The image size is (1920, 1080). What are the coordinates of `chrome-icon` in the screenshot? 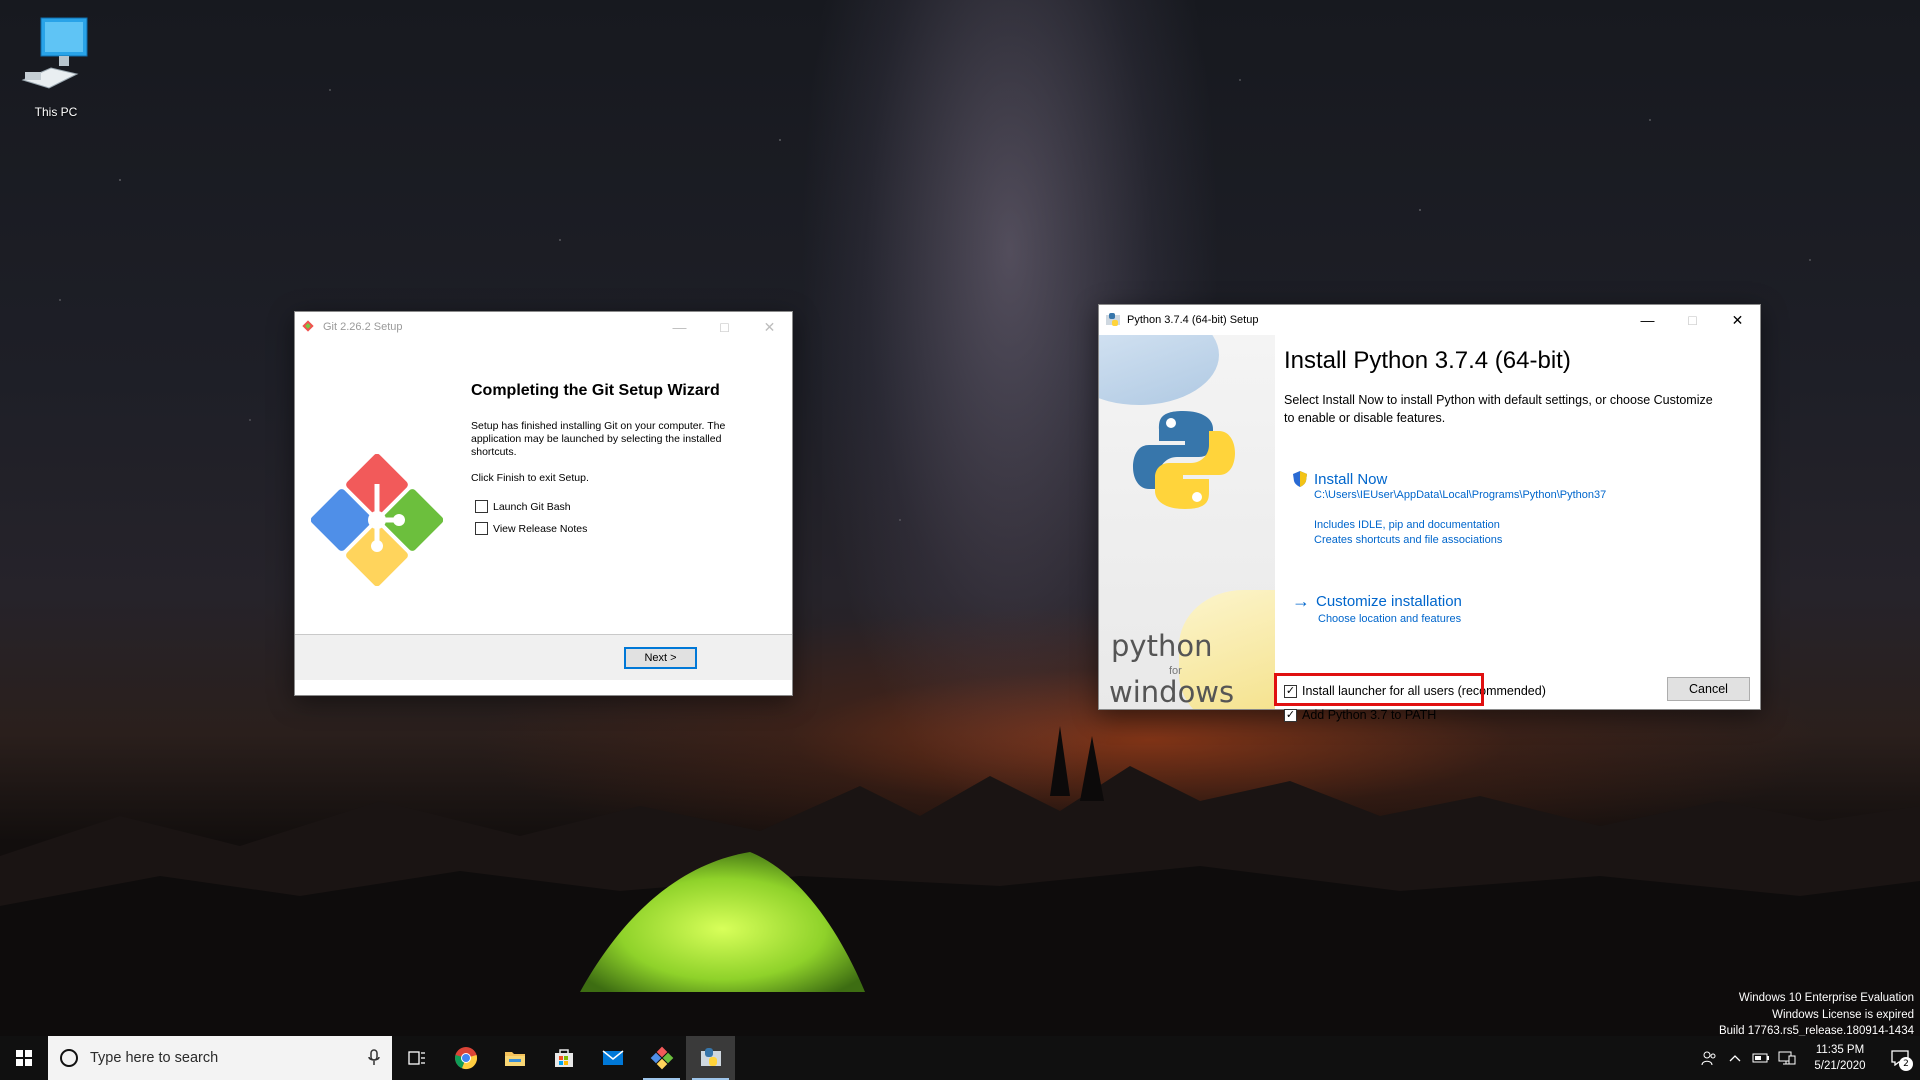 It's located at (465, 1058).